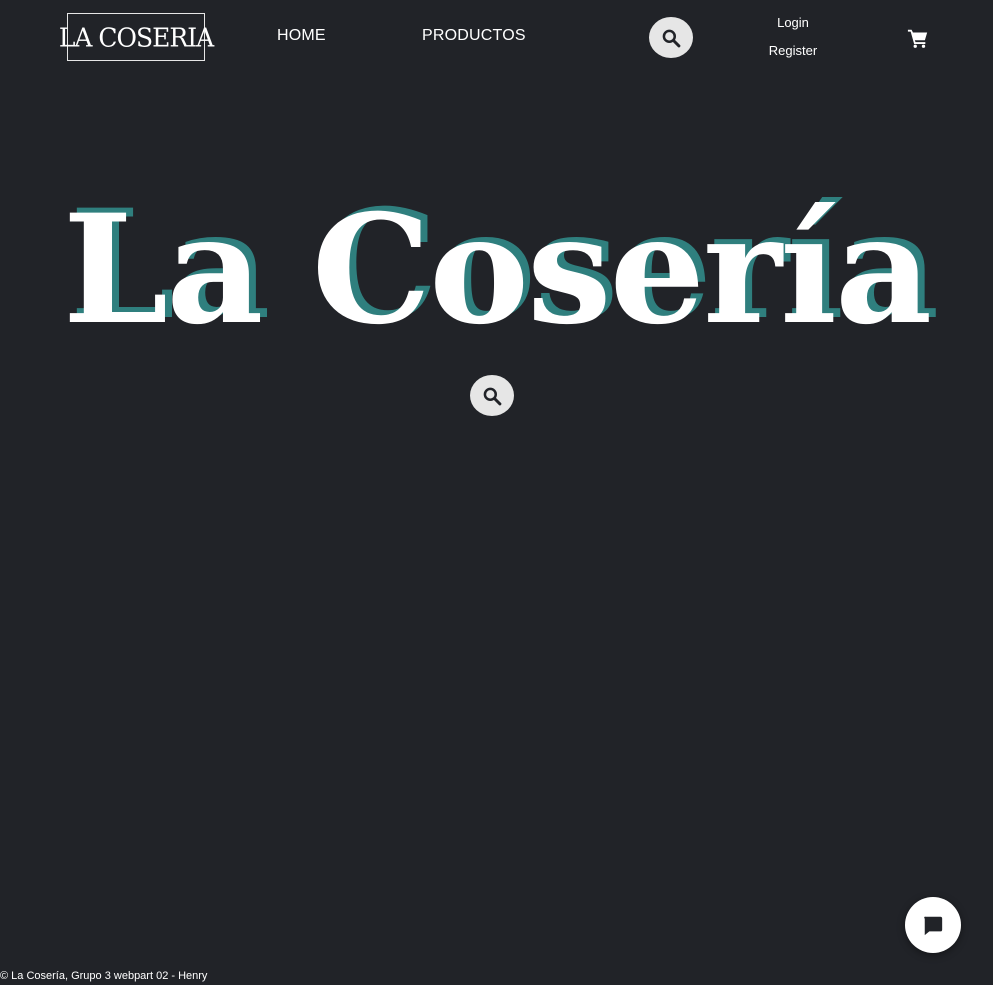 This screenshot has height=985, width=993. Describe the element at coordinates (104, 976) in the screenshot. I see `footer-copyright: © La Cosería, Grupo 3 webpart 02 - Henry` at that location.